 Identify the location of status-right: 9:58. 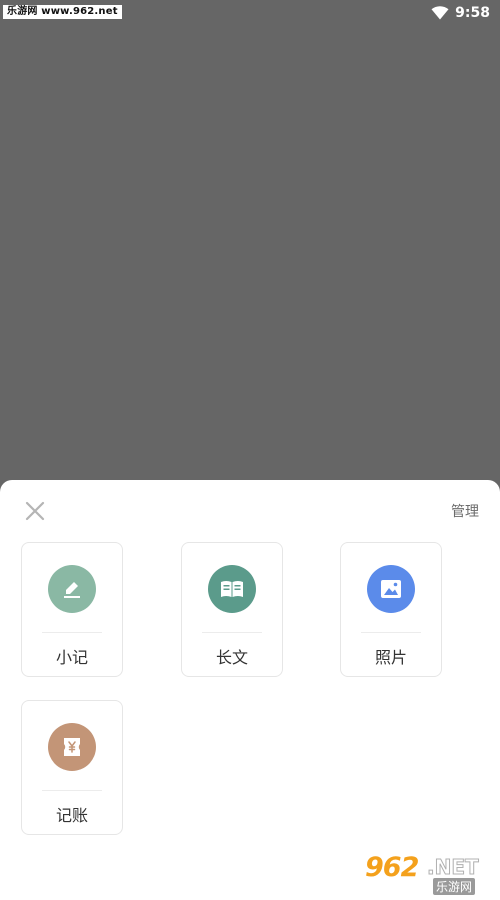
(460, 13).